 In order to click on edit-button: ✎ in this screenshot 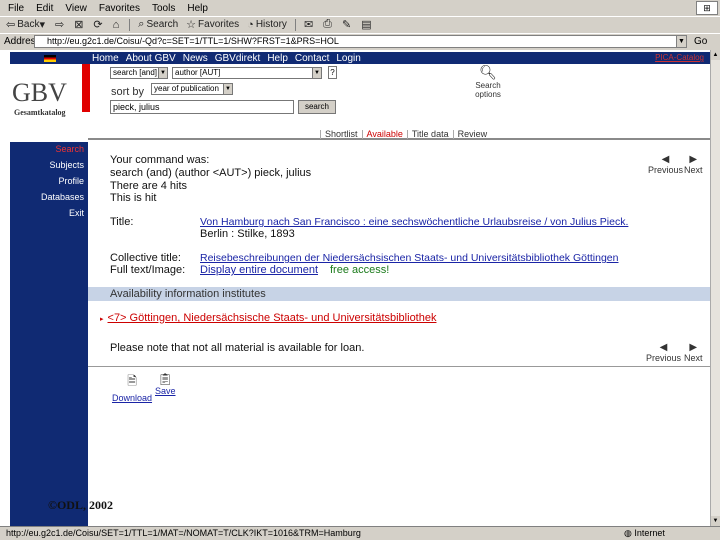, I will do `click(347, 24)`.